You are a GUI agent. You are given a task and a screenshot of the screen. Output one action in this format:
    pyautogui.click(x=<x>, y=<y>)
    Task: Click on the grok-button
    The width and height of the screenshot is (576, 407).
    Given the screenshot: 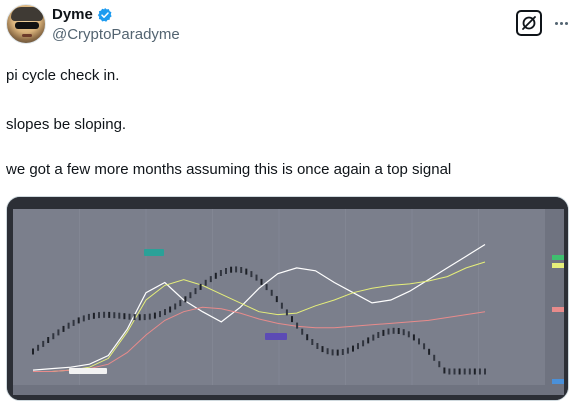 What is the action you would take?
    pyautogui.click(x=529, y=23)
    